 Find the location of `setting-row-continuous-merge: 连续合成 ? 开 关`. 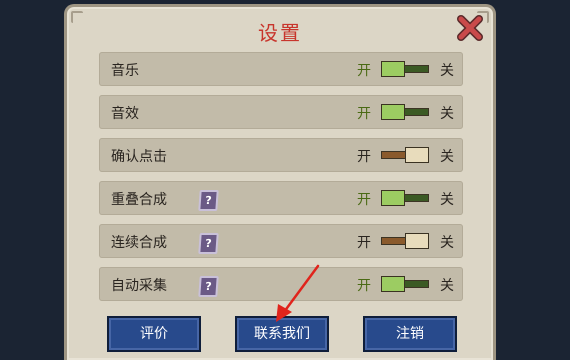

setting-row-continuous-merge: 连续合成 ? 开 关 is located at coordinates (281, 241).